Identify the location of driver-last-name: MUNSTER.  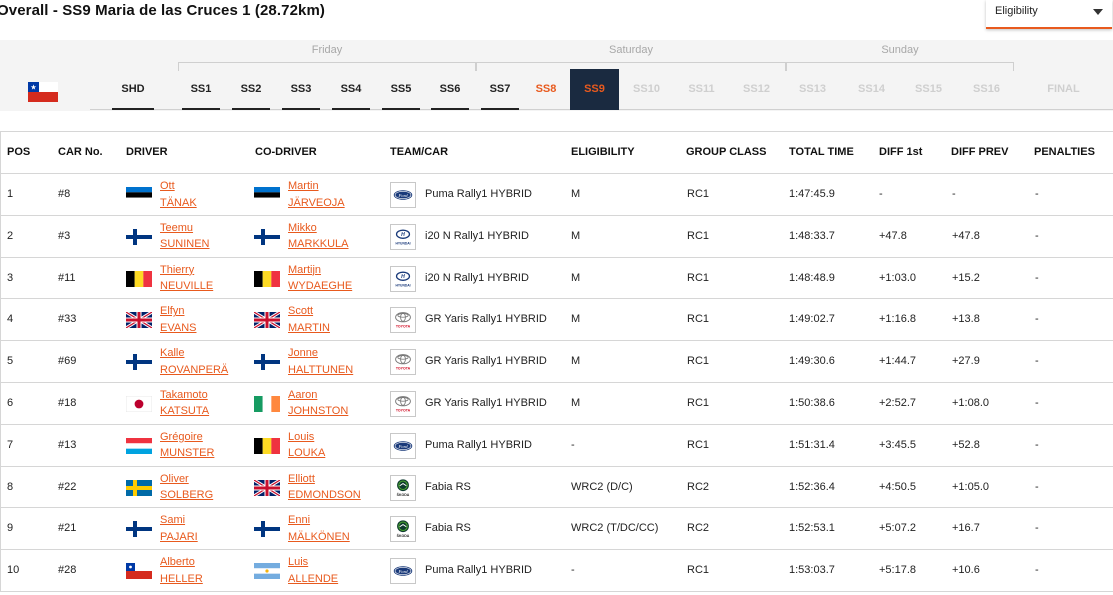
(187, 453).